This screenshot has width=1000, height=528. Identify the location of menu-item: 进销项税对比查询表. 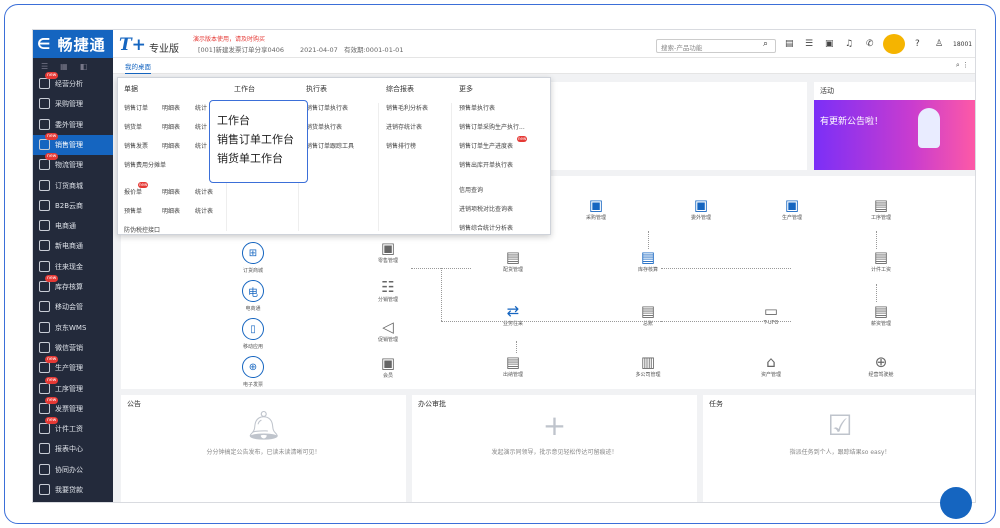
(492, 208).